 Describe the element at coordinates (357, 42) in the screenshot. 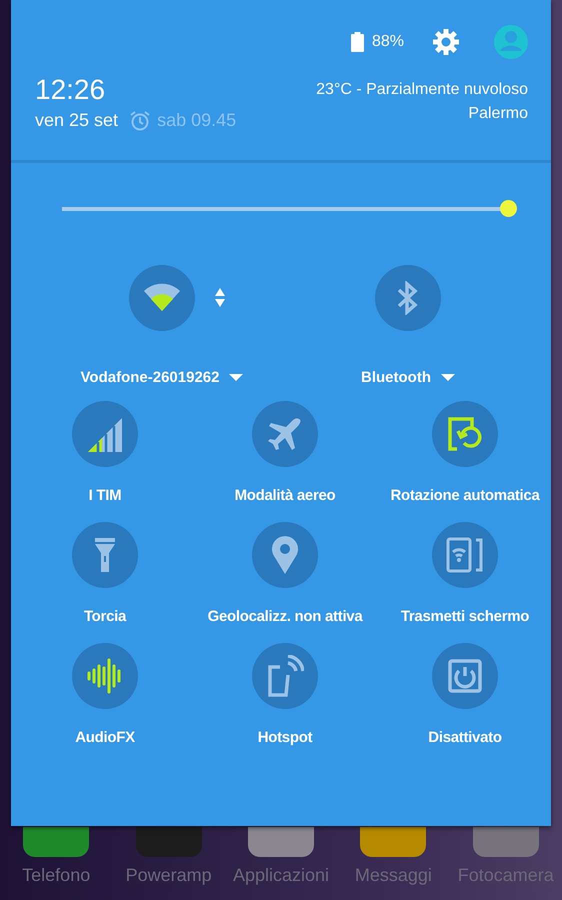

I see `battery-icon` at that location.